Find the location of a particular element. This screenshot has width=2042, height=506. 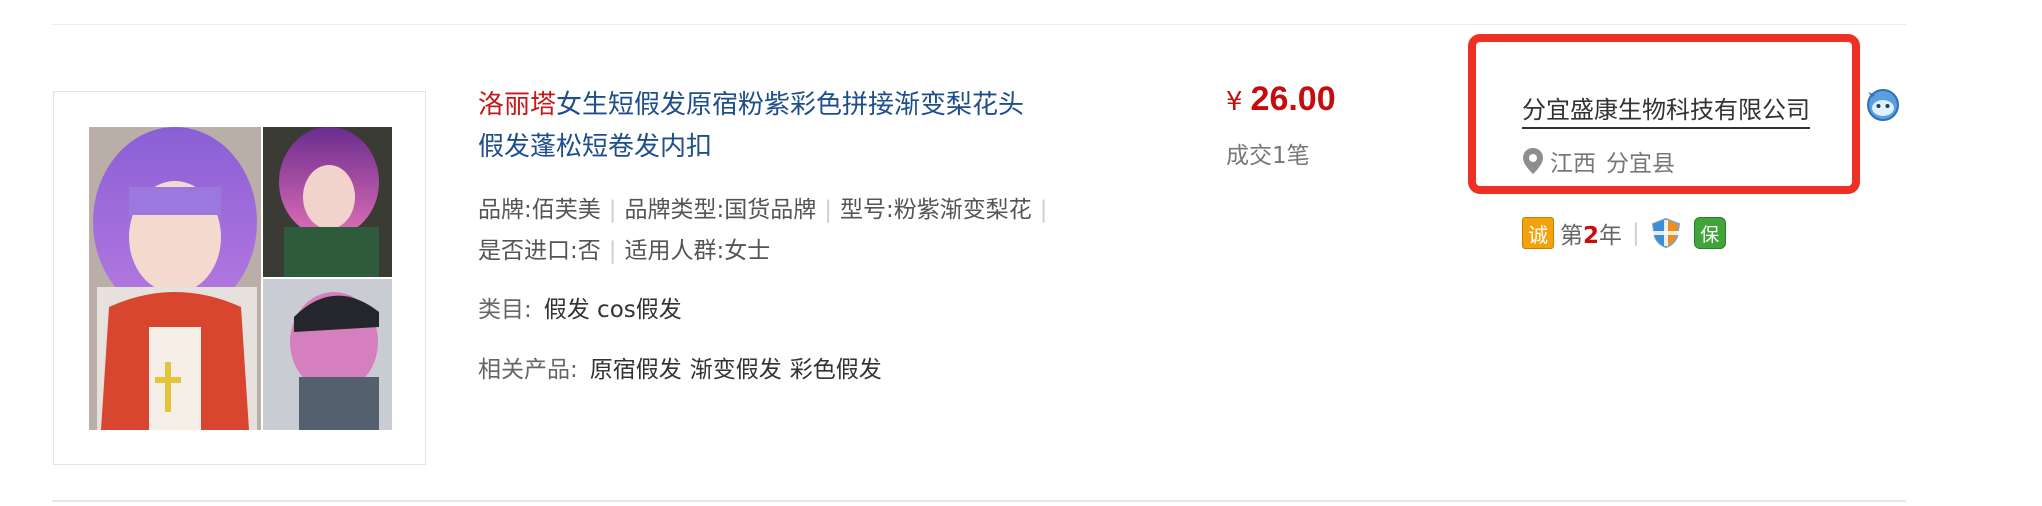

price: ¥26.00 is located at coordinates (1281, 99).